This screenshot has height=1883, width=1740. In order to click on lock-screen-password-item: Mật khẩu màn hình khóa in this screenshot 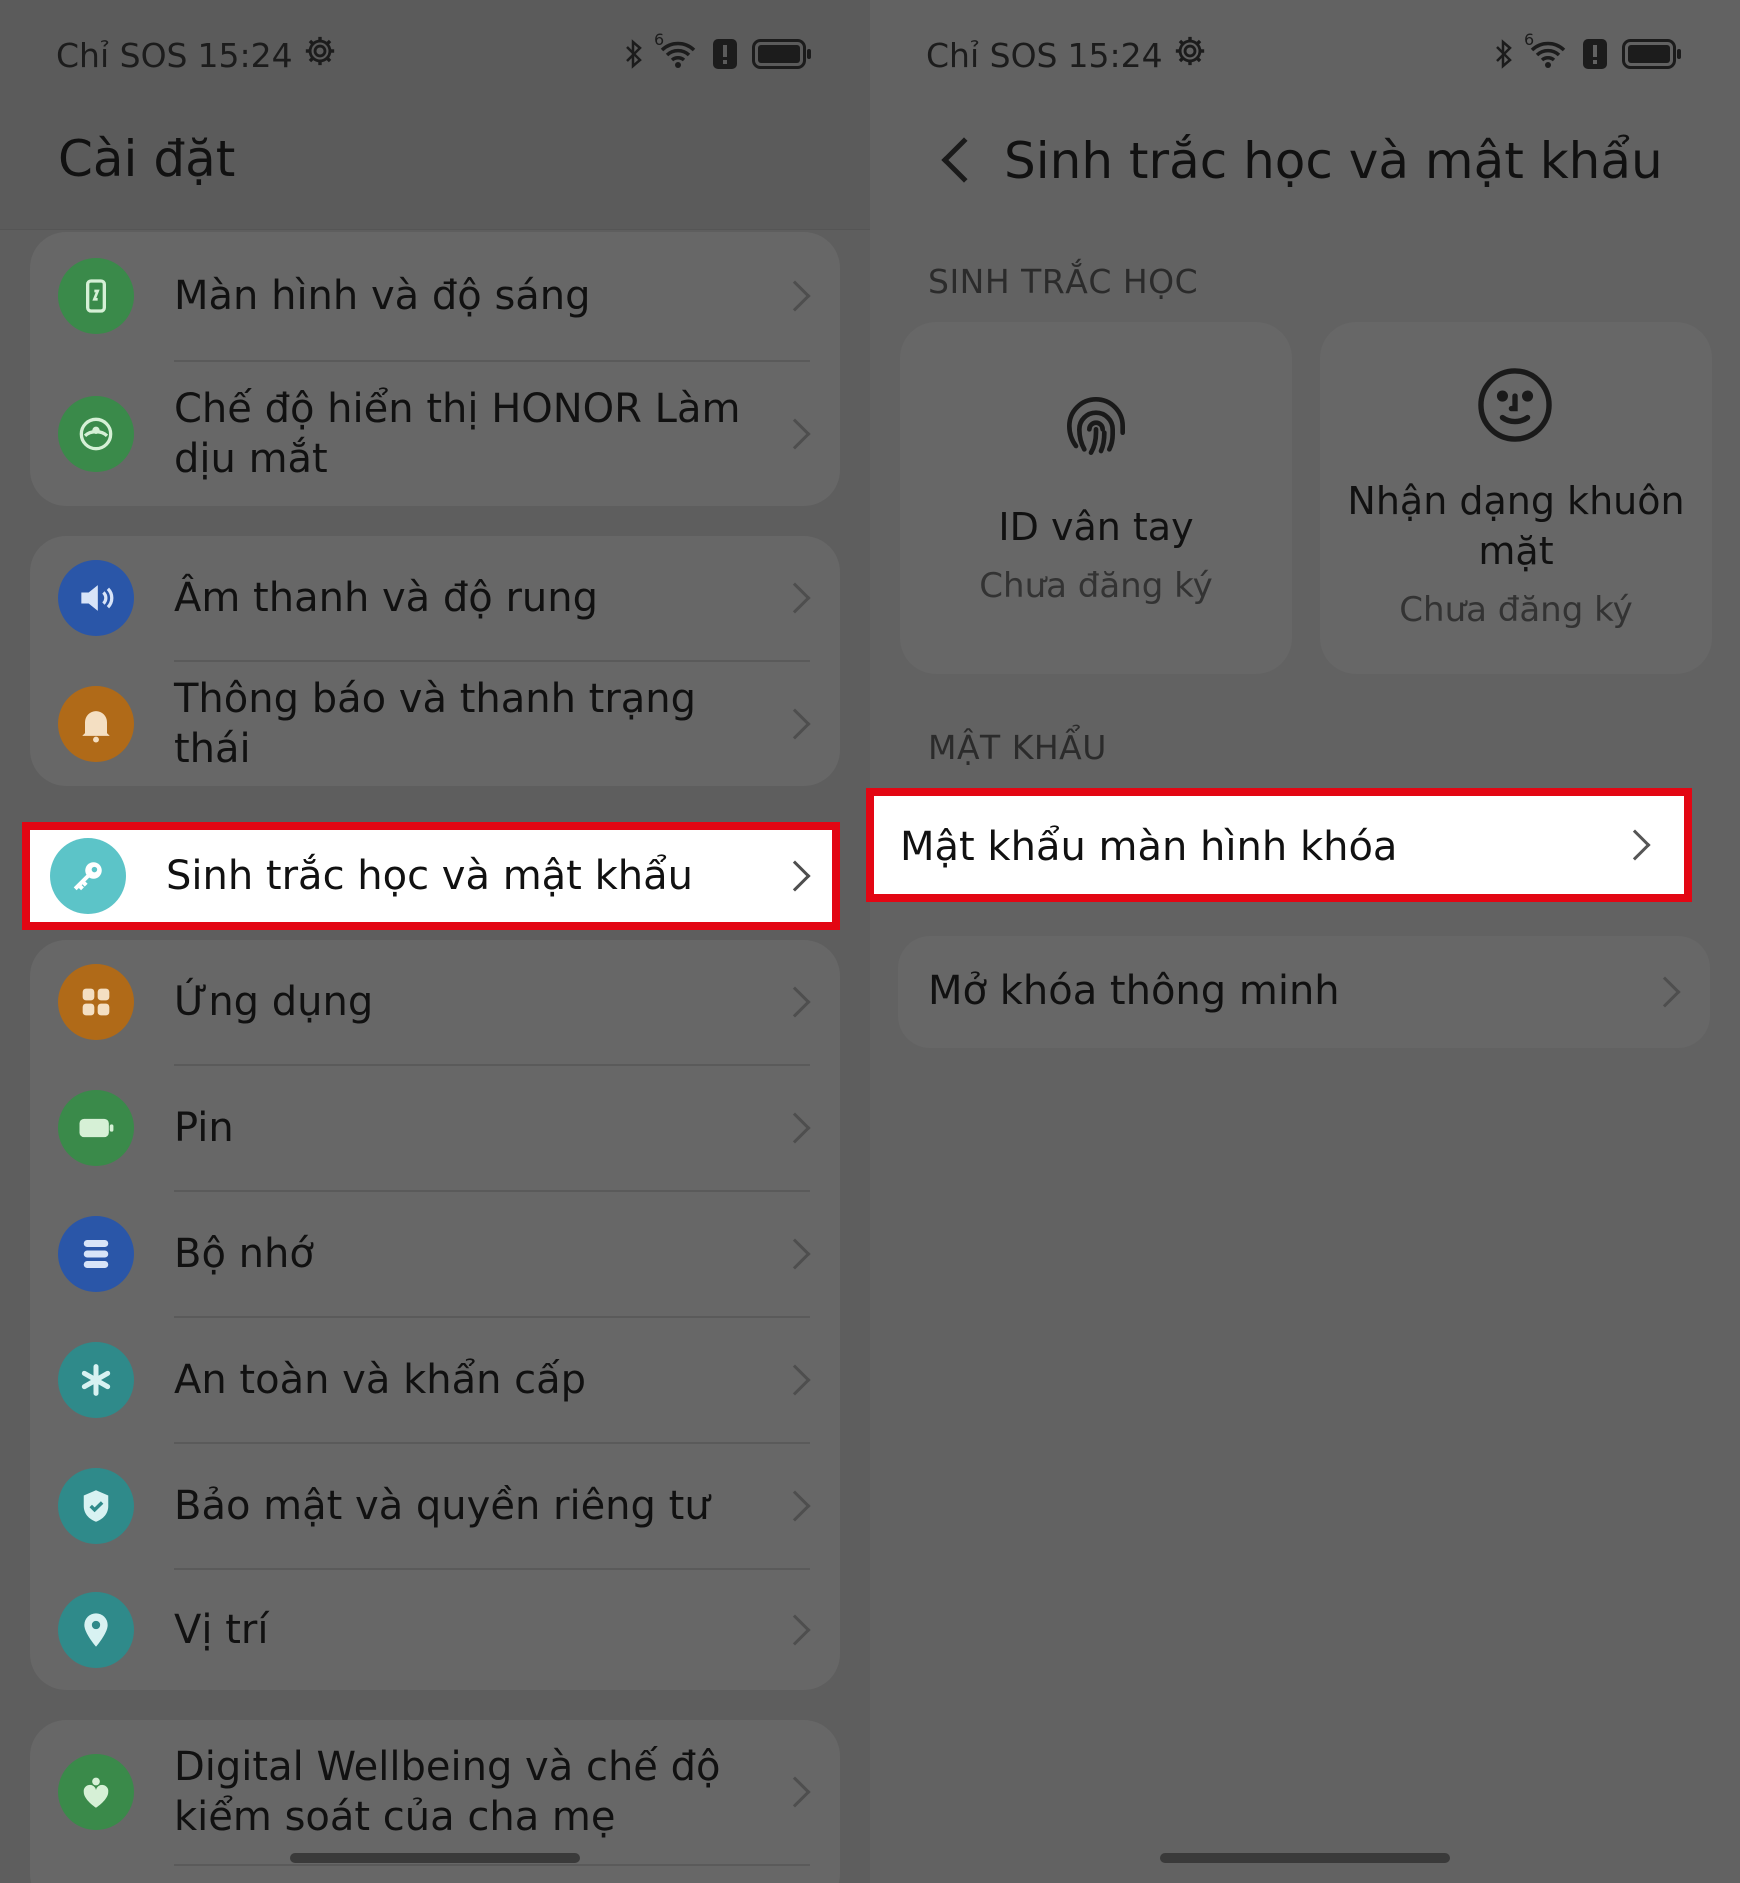, I will do `click(1279, 845)`.